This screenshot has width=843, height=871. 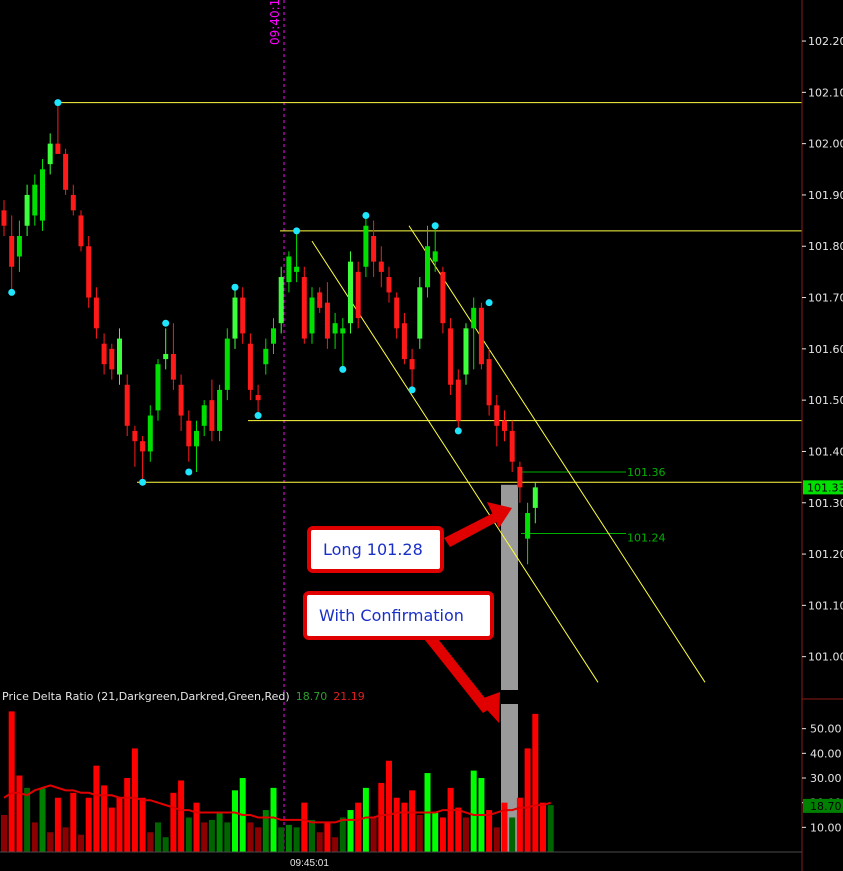 What do you see at coordinates (373, 549) in the screenshot?
I see `long-callout-text: Long 101.28` at bounding box center [373, 549].